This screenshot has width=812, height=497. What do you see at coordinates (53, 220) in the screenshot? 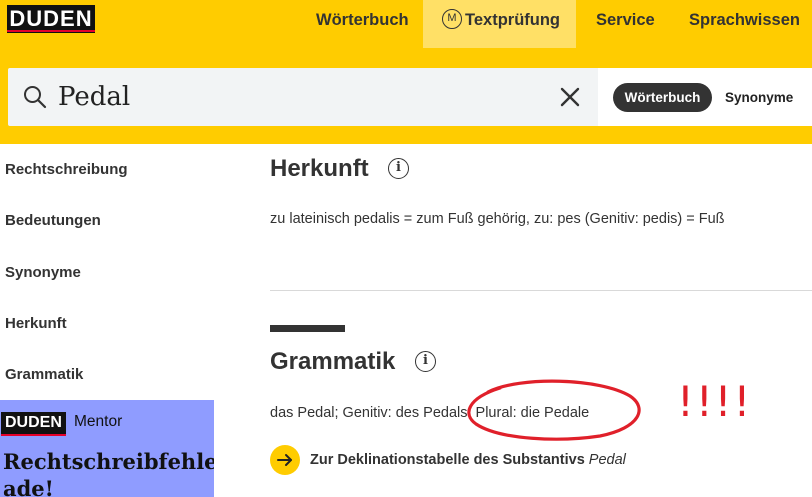
I see `sidebar-item-bedeutungen: Bedeutungen` at bounding box center [53, 220].